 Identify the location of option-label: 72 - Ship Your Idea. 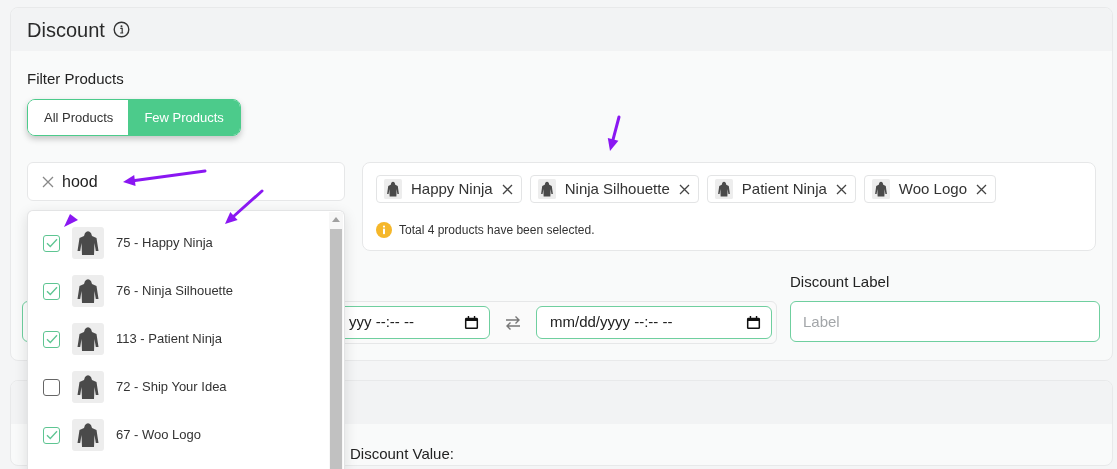
(171, 387).